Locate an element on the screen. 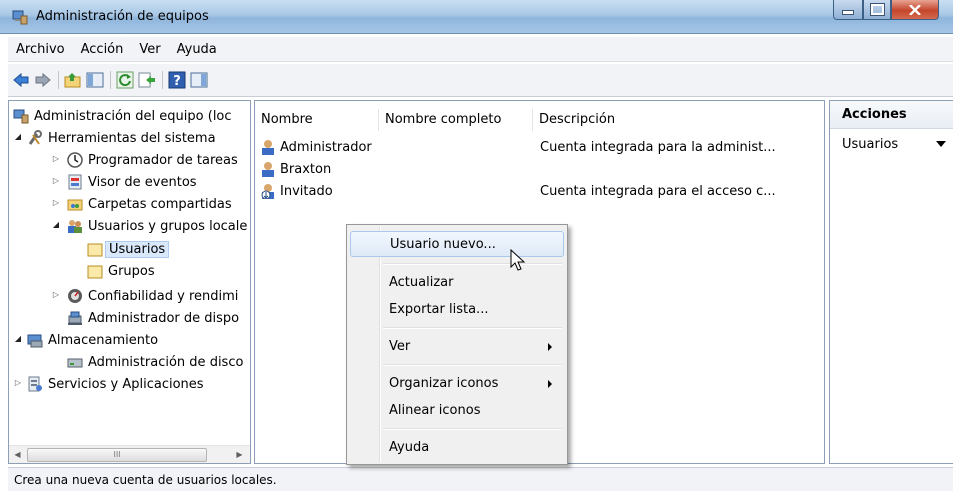  tree-label: Servicios y Aplicaciones is located at coordinates (126, 384).